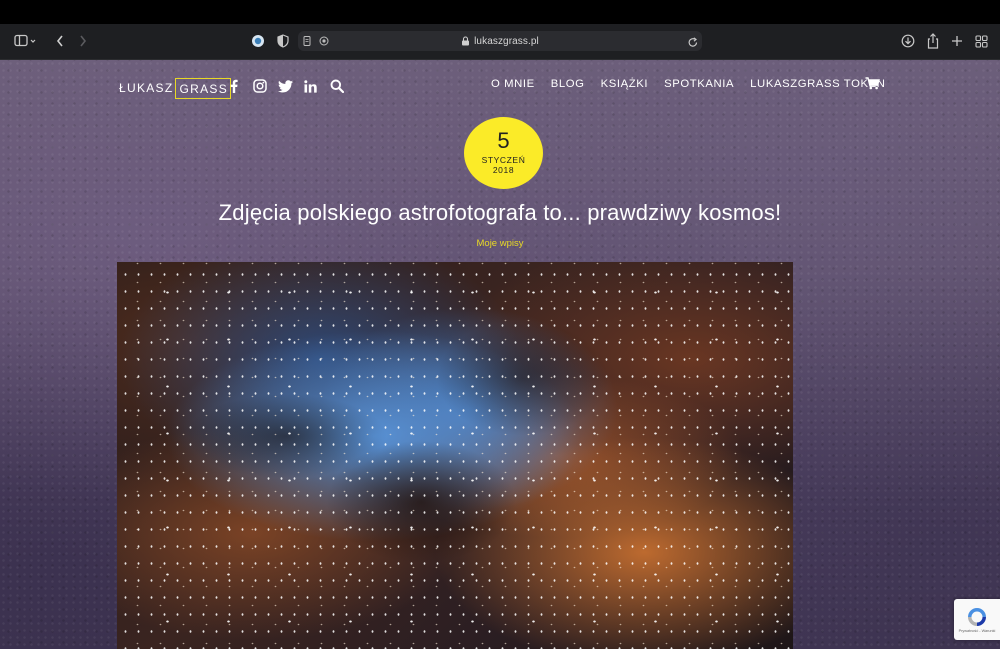 The image size is (1000, 649). Describe the element at coordinates (957, 41) in the screenshot. I see `new-tab-icon` at that location.